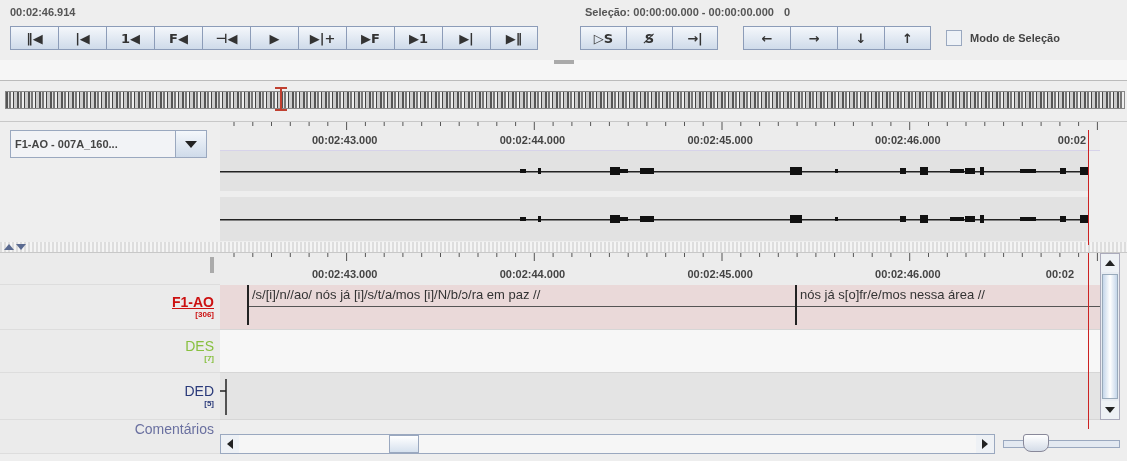 The height and width of the screenshot is (461, 1127). I want to click on tier-name: DED, so click(199, 391).